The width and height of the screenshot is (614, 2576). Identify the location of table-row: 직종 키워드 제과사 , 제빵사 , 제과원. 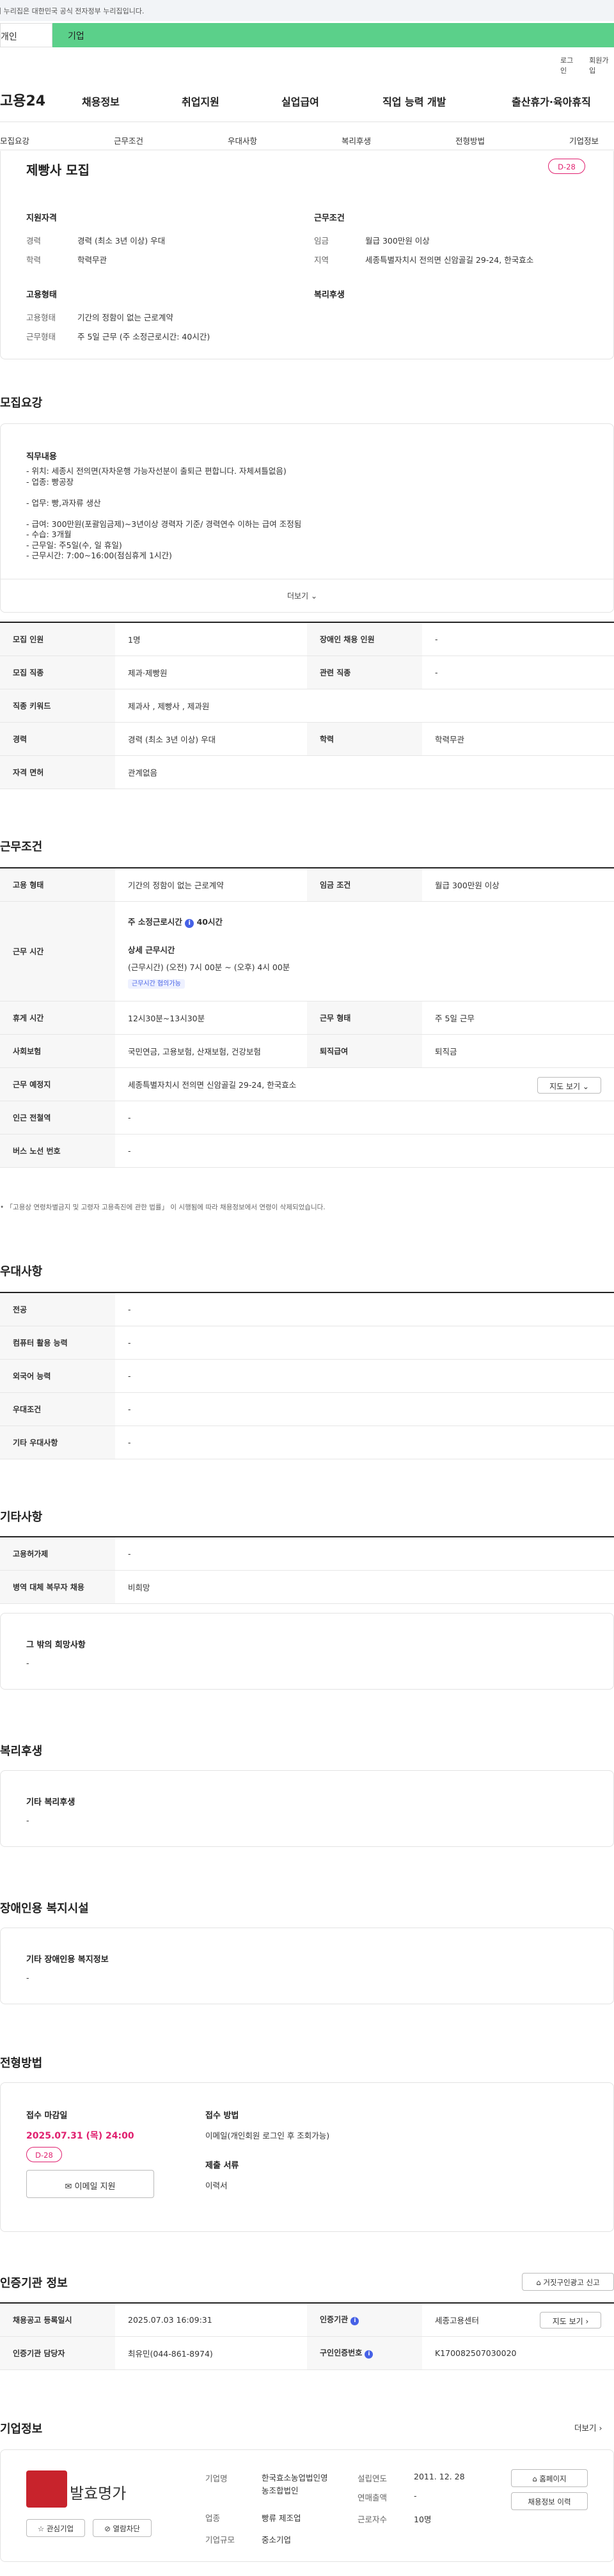
(307, 706).